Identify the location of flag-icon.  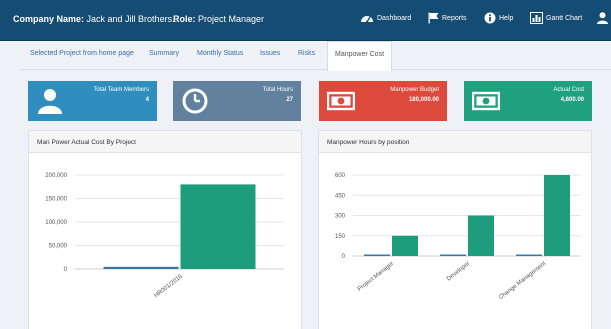
(433, 18).